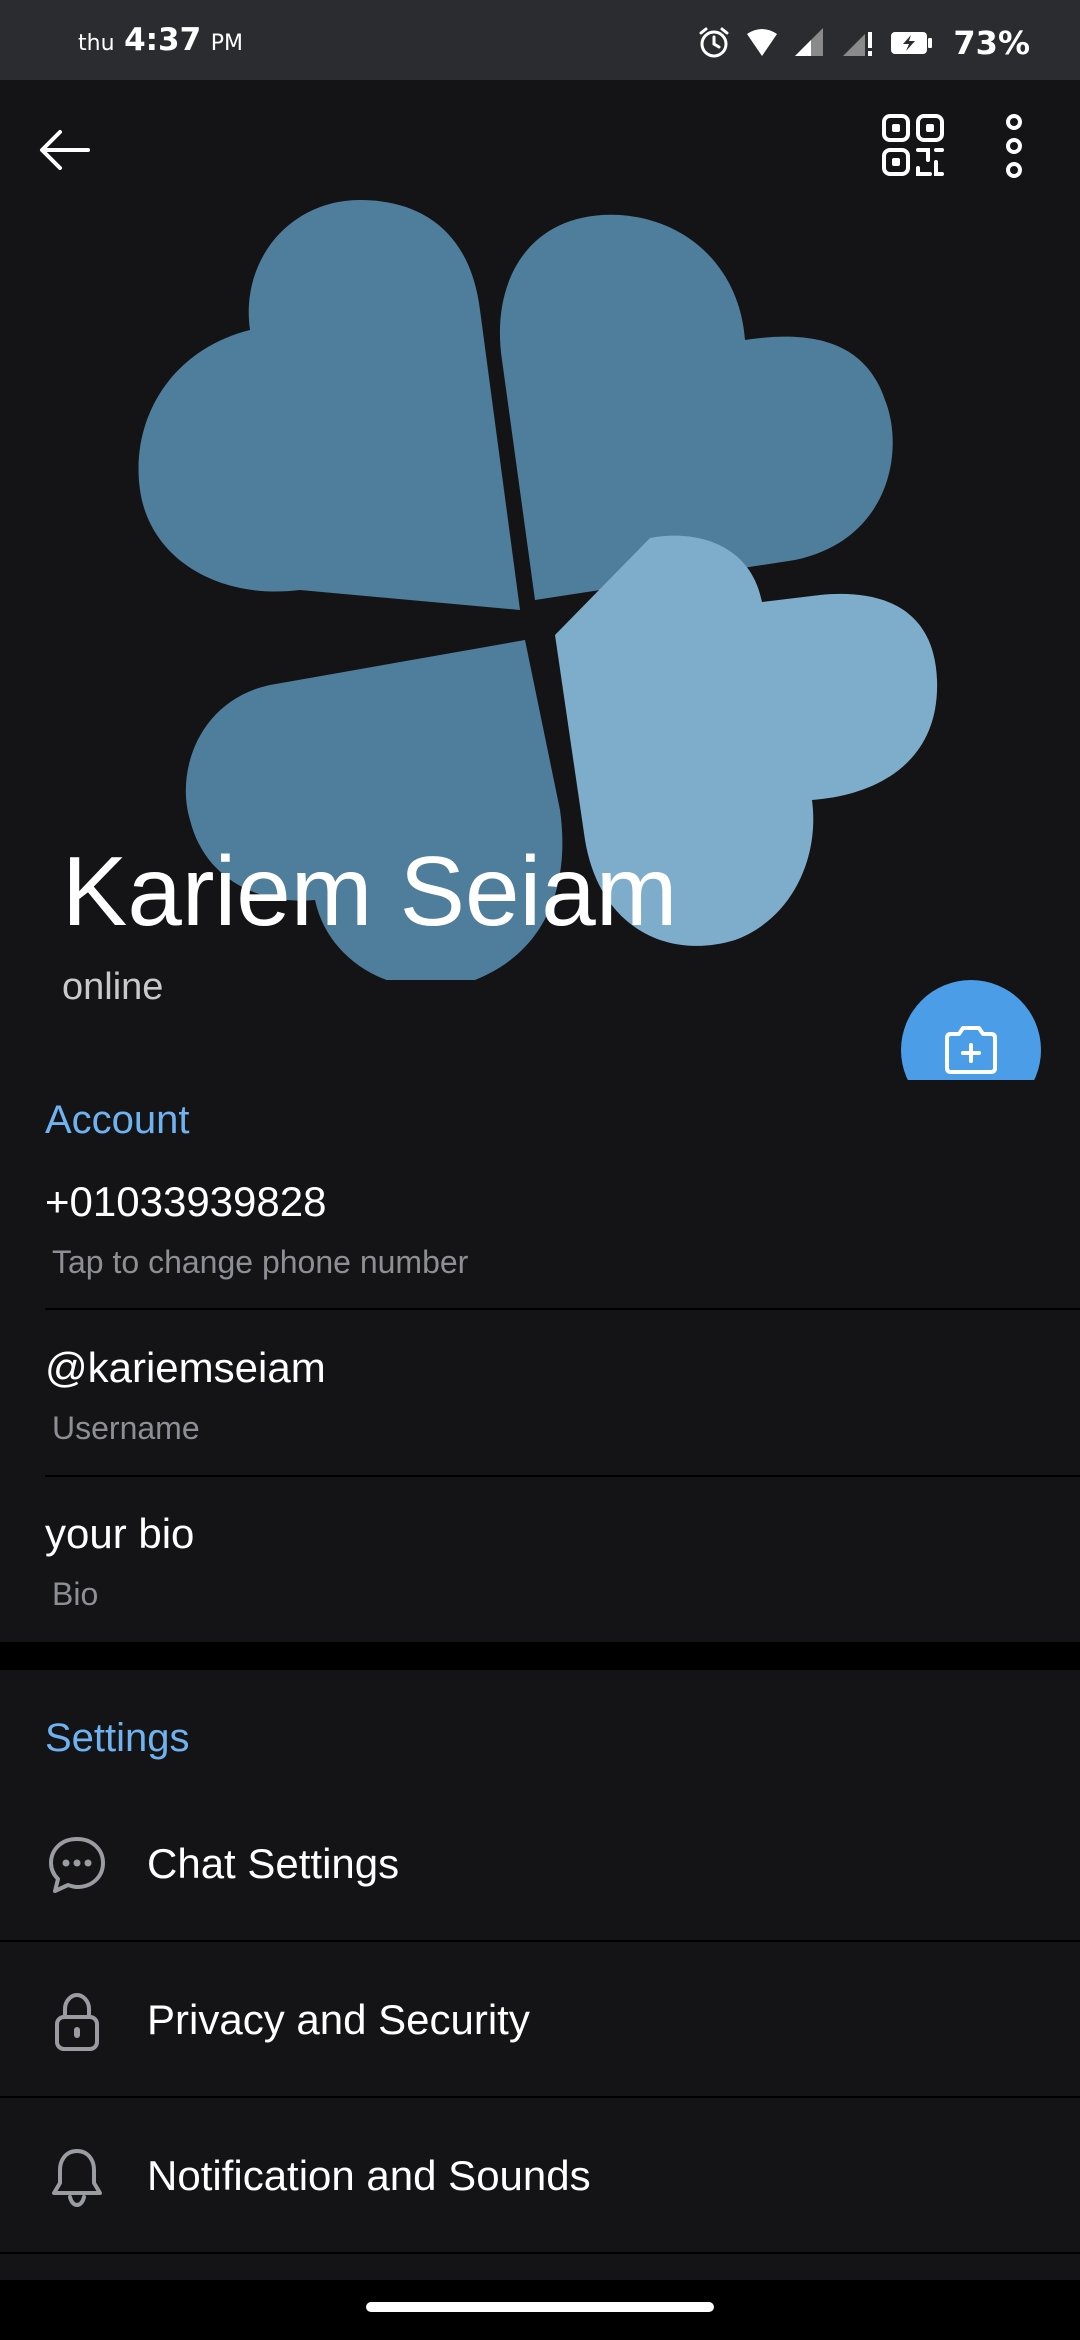 The image size is (1080, 2340). I want to click on phone-hint: Tap to change phone number, so click(260, 1262).